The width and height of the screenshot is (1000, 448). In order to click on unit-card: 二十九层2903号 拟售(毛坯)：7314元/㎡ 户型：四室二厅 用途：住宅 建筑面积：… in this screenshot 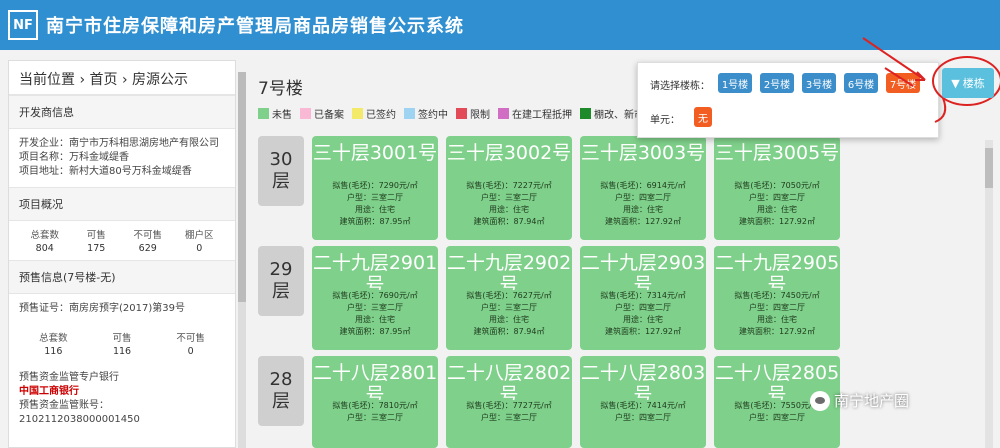, I will do `click(643, 298)`.